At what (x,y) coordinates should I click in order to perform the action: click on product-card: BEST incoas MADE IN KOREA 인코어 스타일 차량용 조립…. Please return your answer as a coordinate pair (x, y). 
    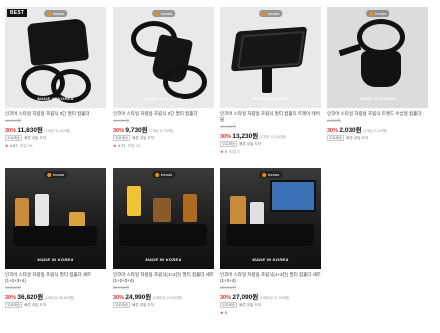
    Looking at the image, I should click on (55, 78).